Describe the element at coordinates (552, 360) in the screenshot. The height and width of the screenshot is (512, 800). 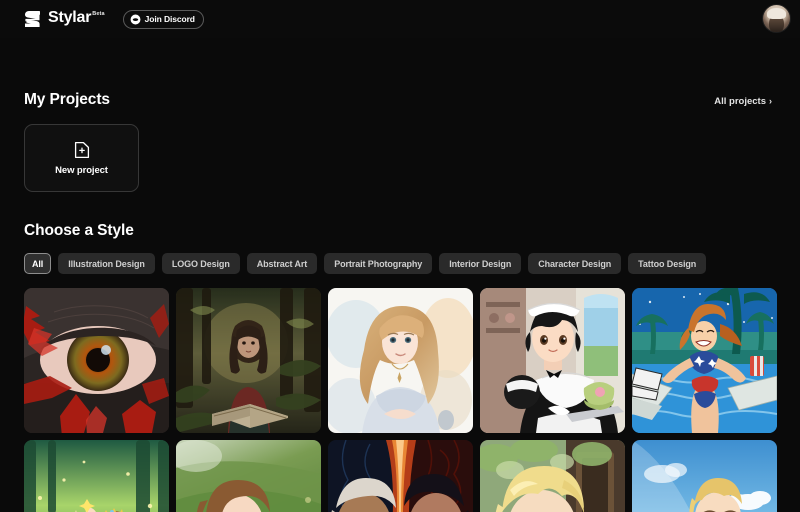
I see `style-tile-anime-maid` at that location.